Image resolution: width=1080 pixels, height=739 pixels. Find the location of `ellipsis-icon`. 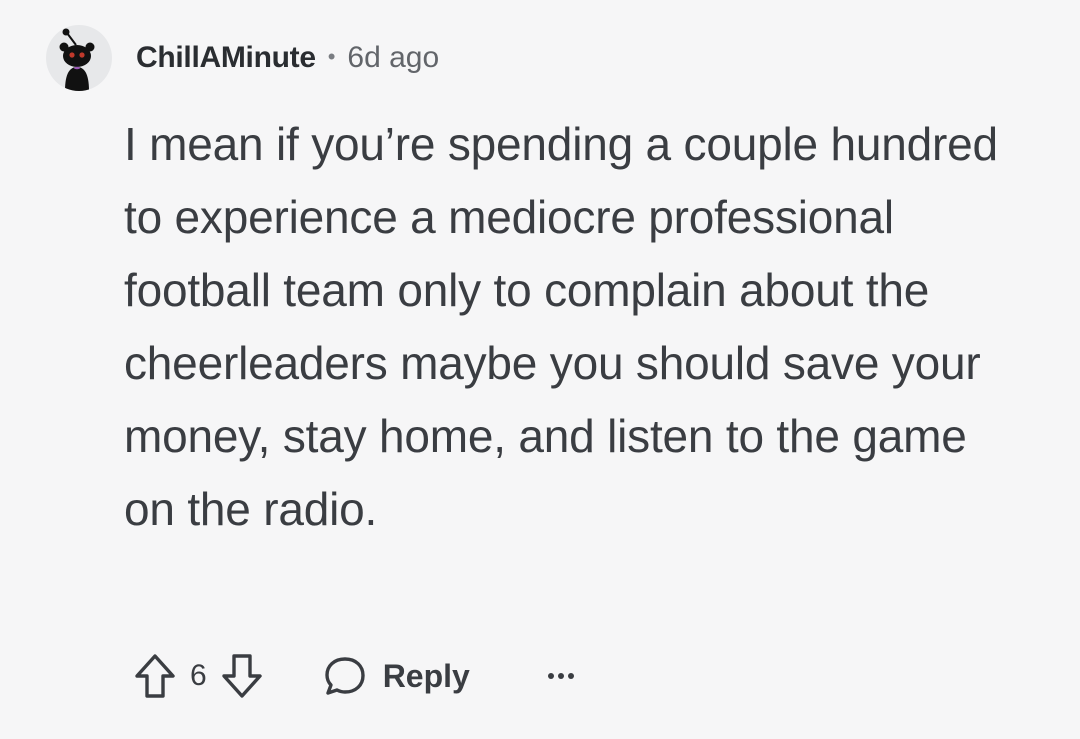

ellipsis-icon is located at coordinates (560, 676).